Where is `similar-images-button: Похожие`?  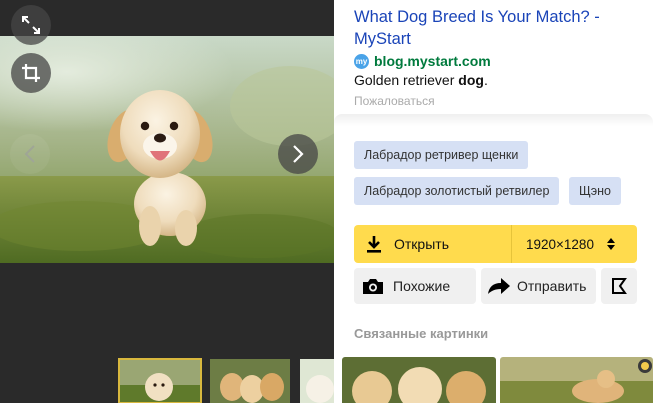 similar-images-button: Похожие is located at coordinates (415, 286).